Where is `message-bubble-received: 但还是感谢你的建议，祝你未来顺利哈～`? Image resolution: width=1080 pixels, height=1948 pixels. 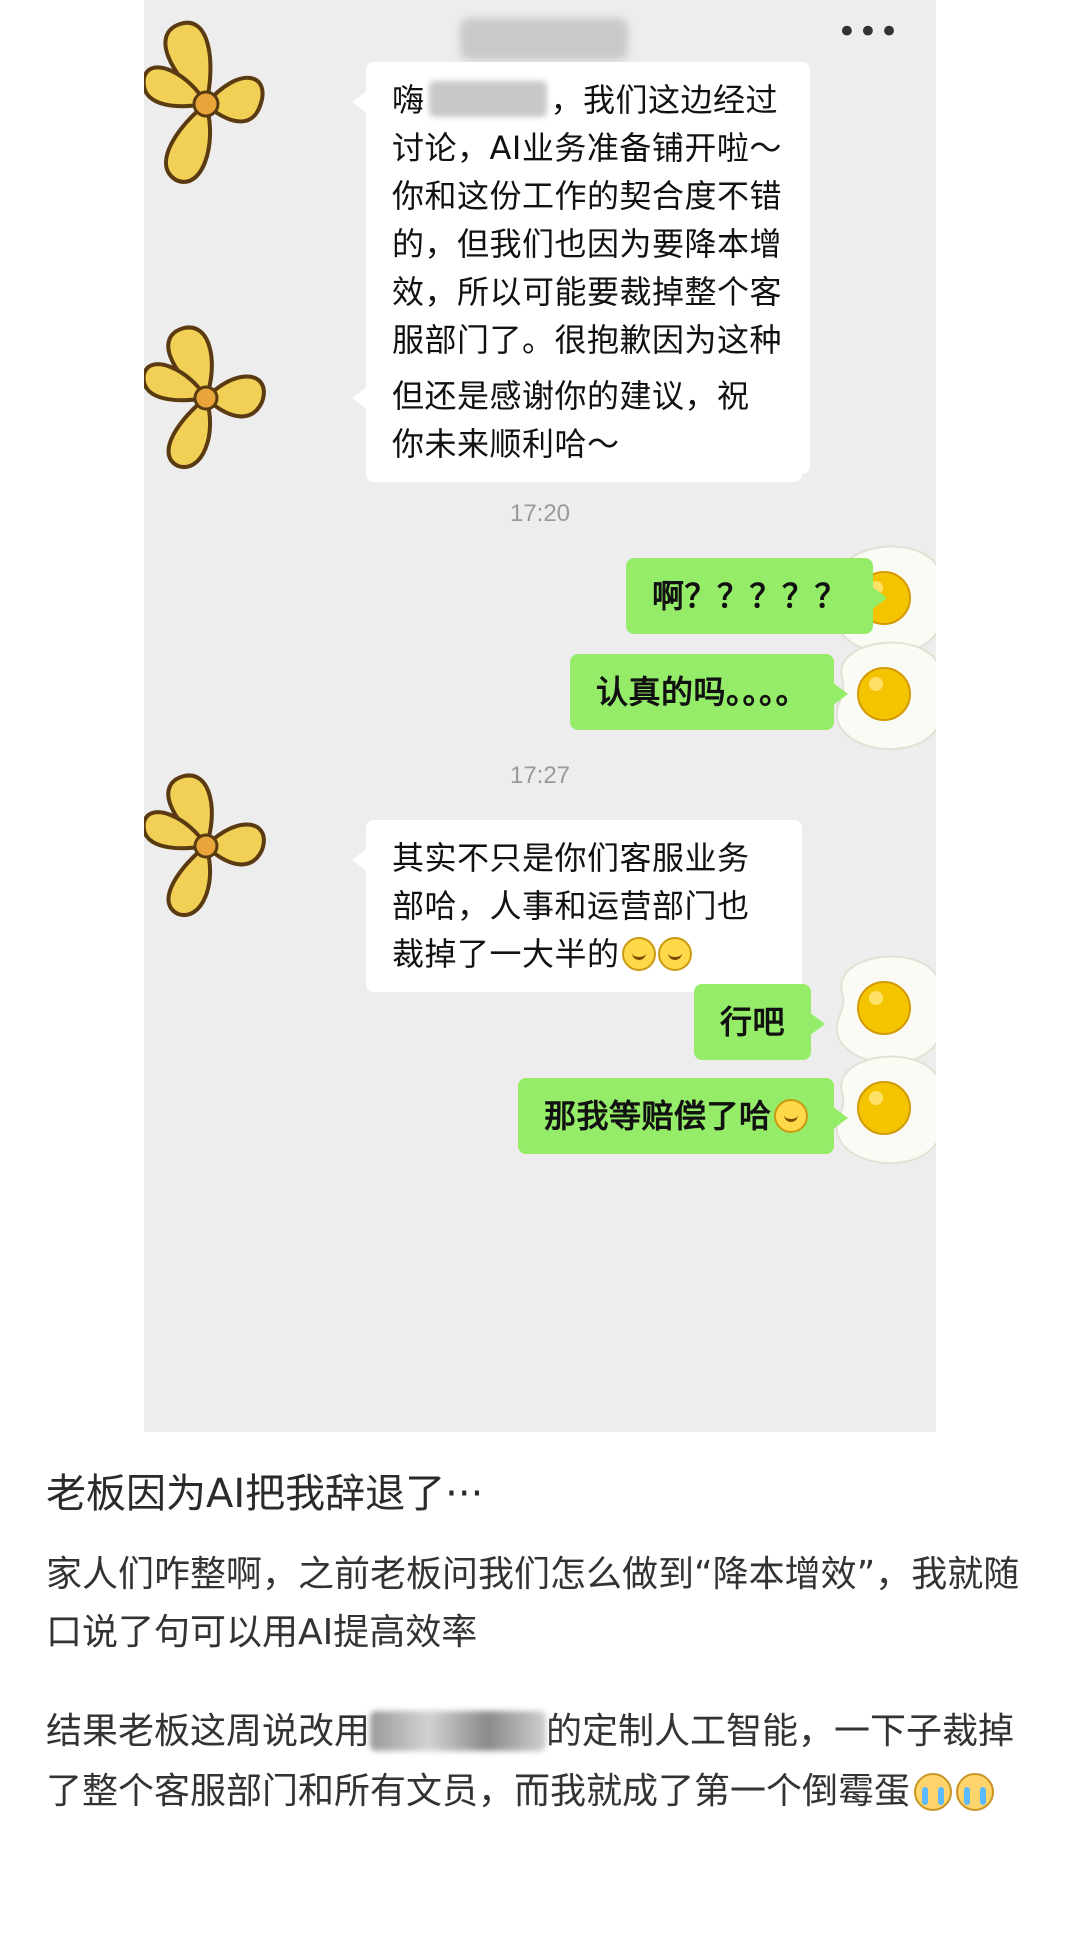
message-bubble-received: 但还是感谢你的建议，祝你未来顺利哈～ is located at coordinates (577, 420).